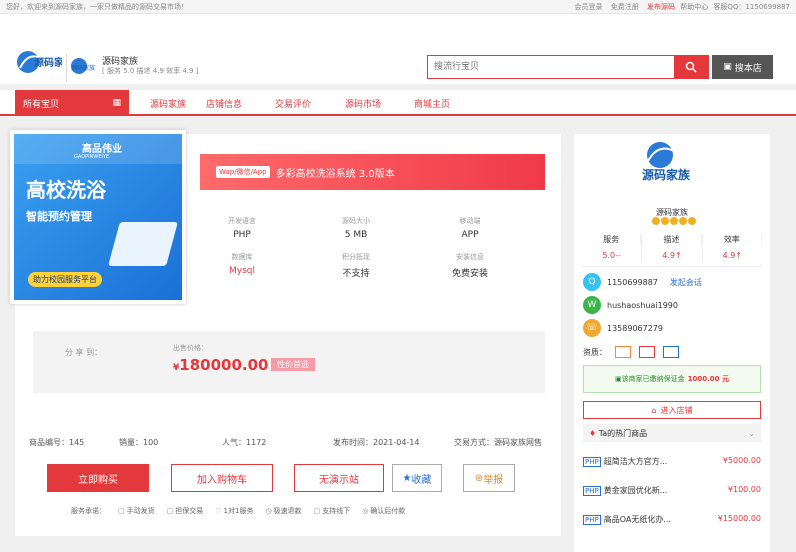  Describe the element at coordinates (739, 518) in the screenshot. I see `hot-item-price: ¥15000.00` at that location.